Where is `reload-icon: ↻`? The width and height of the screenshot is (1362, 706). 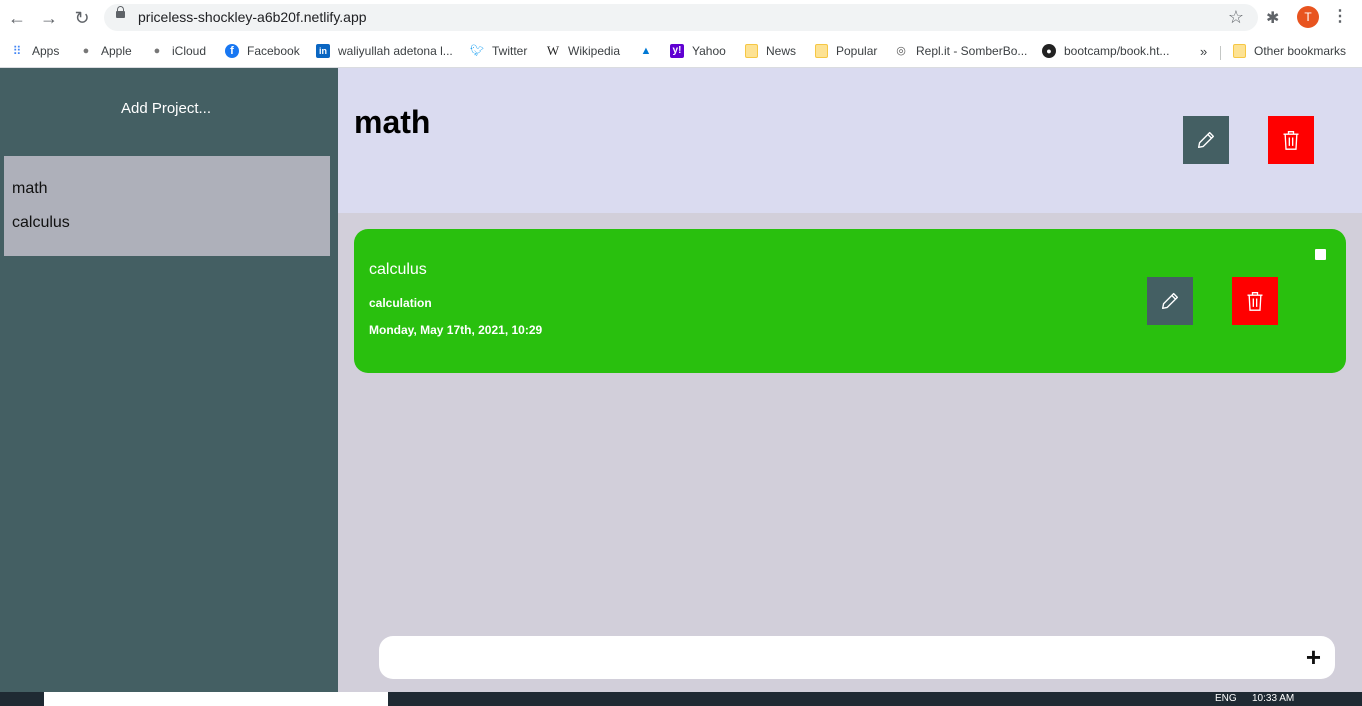 reload-icon: ↻ is located at coordinates (82, 18).